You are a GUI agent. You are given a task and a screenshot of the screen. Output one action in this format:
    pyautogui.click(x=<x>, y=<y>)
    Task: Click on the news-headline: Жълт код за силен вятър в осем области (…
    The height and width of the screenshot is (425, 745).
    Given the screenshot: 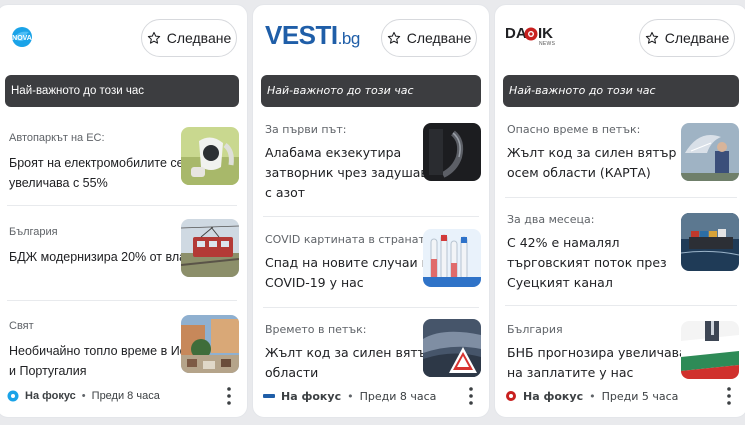 What is the action you would take?
    pyautogui.click(x=597, y=163)
    